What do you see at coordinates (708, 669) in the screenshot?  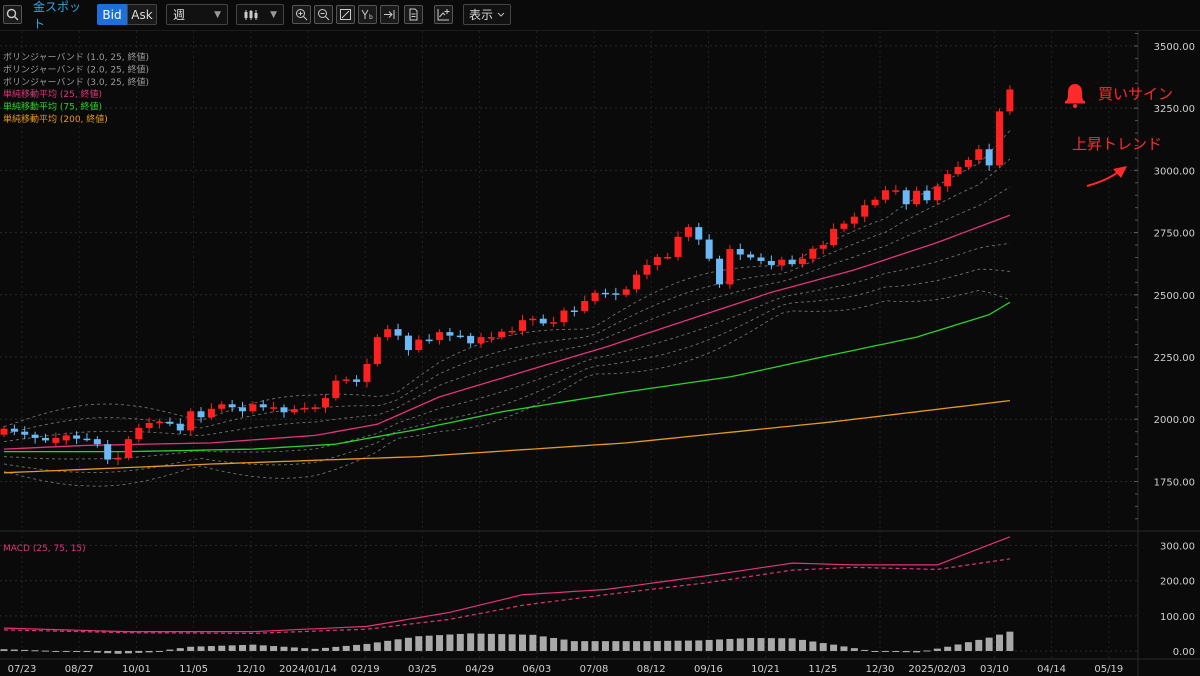 I see `x-tick-label: 09/16` at bounding box center [708, 669].